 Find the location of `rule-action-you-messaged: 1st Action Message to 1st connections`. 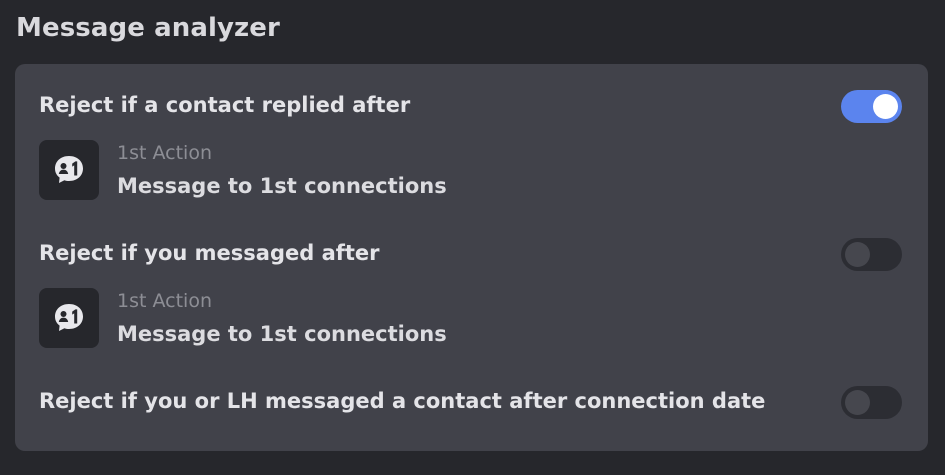

rule-action-you-messaged: 1st Action Message to 1st connections is located at coordinates (269, 318).